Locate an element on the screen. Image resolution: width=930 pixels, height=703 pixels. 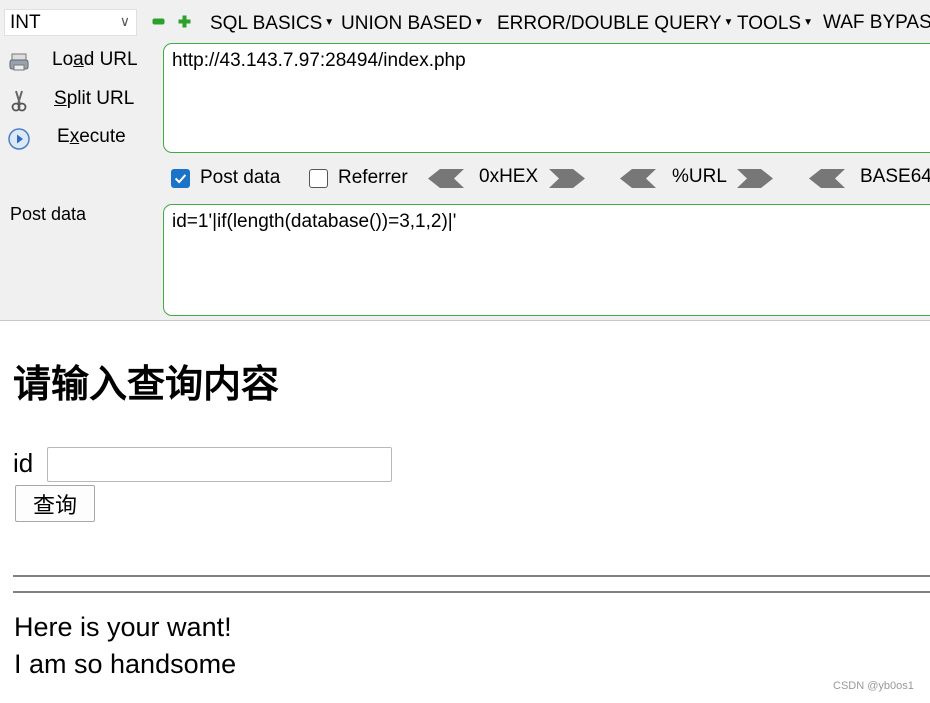
base64-encoder-label: BASE64 is located at coordinates (895, 176).